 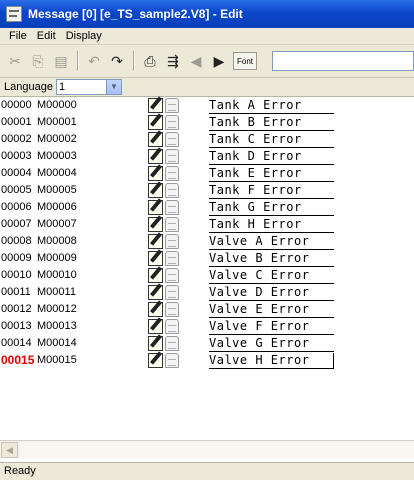 What do you see at coordinates (62, 87) in the screenshot?
I see `language-value: 1` at bounding box center [62, 87].